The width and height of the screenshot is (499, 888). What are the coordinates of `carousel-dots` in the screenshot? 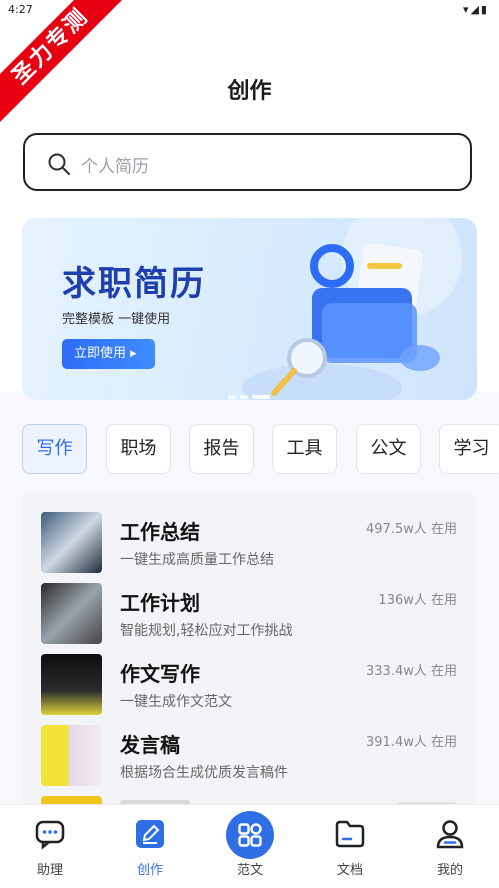 It's located at (251, 392).